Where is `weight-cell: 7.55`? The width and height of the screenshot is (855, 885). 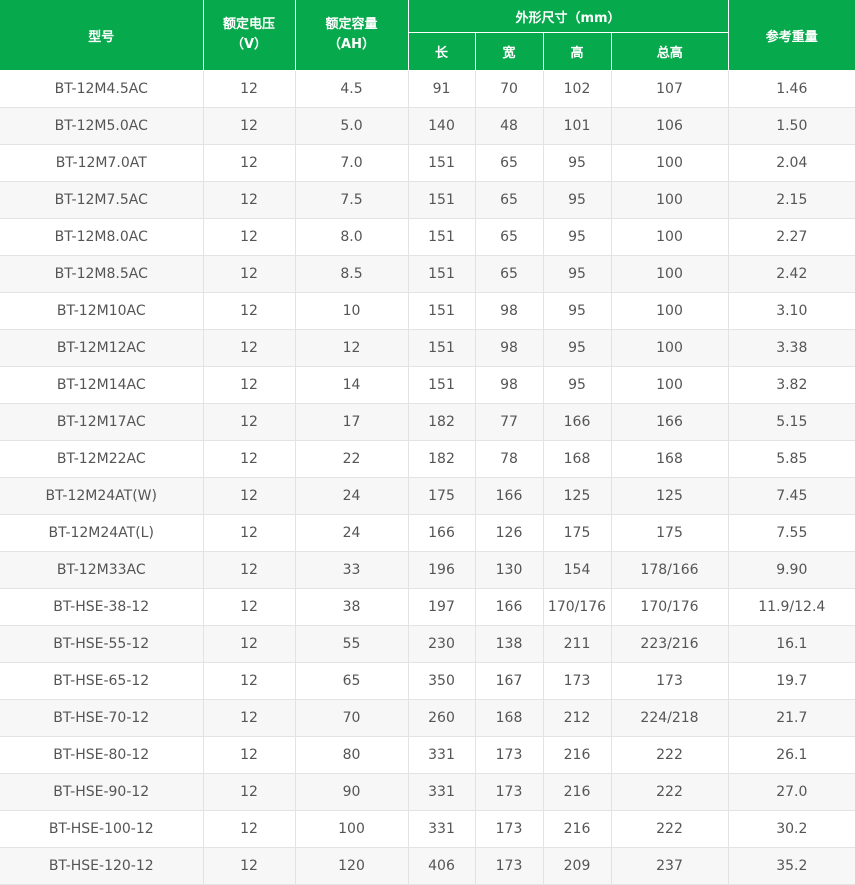
weight-cell: 7.55 is located at coordinates (791, 533).